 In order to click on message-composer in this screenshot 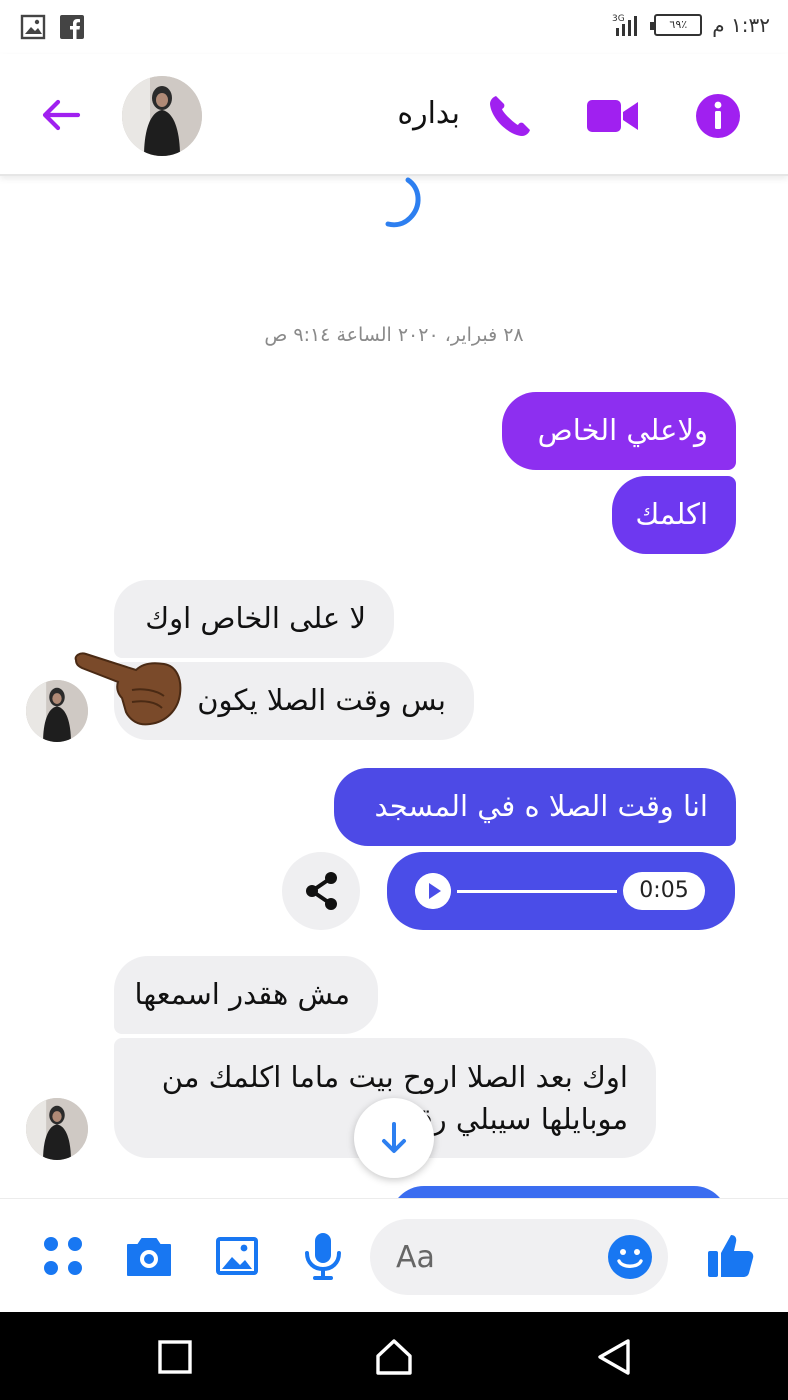, I will do `click(394, 1255)`.